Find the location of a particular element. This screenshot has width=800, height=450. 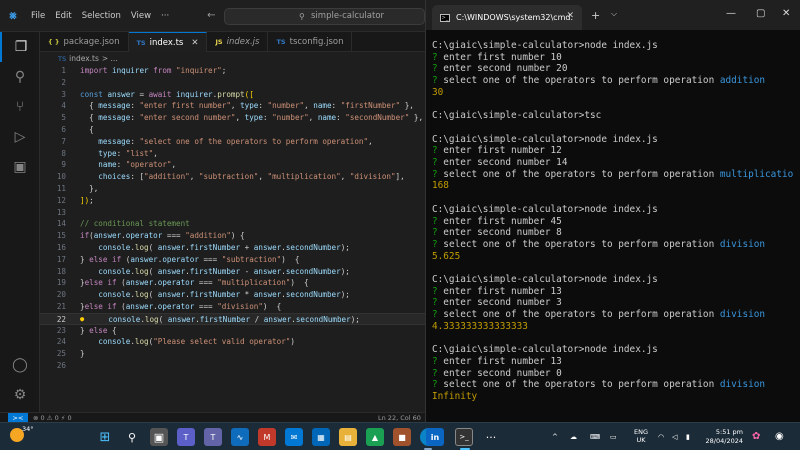

cmd-icon: >_ is located at coordinates (445, 17).